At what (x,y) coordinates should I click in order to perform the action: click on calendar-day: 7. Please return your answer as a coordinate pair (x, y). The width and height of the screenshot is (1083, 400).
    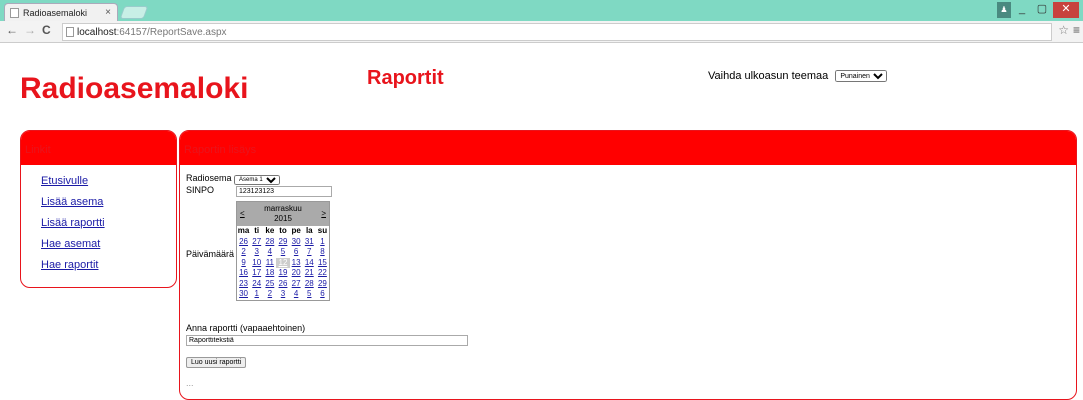
    Looking at the image, I should click on (309, 252).